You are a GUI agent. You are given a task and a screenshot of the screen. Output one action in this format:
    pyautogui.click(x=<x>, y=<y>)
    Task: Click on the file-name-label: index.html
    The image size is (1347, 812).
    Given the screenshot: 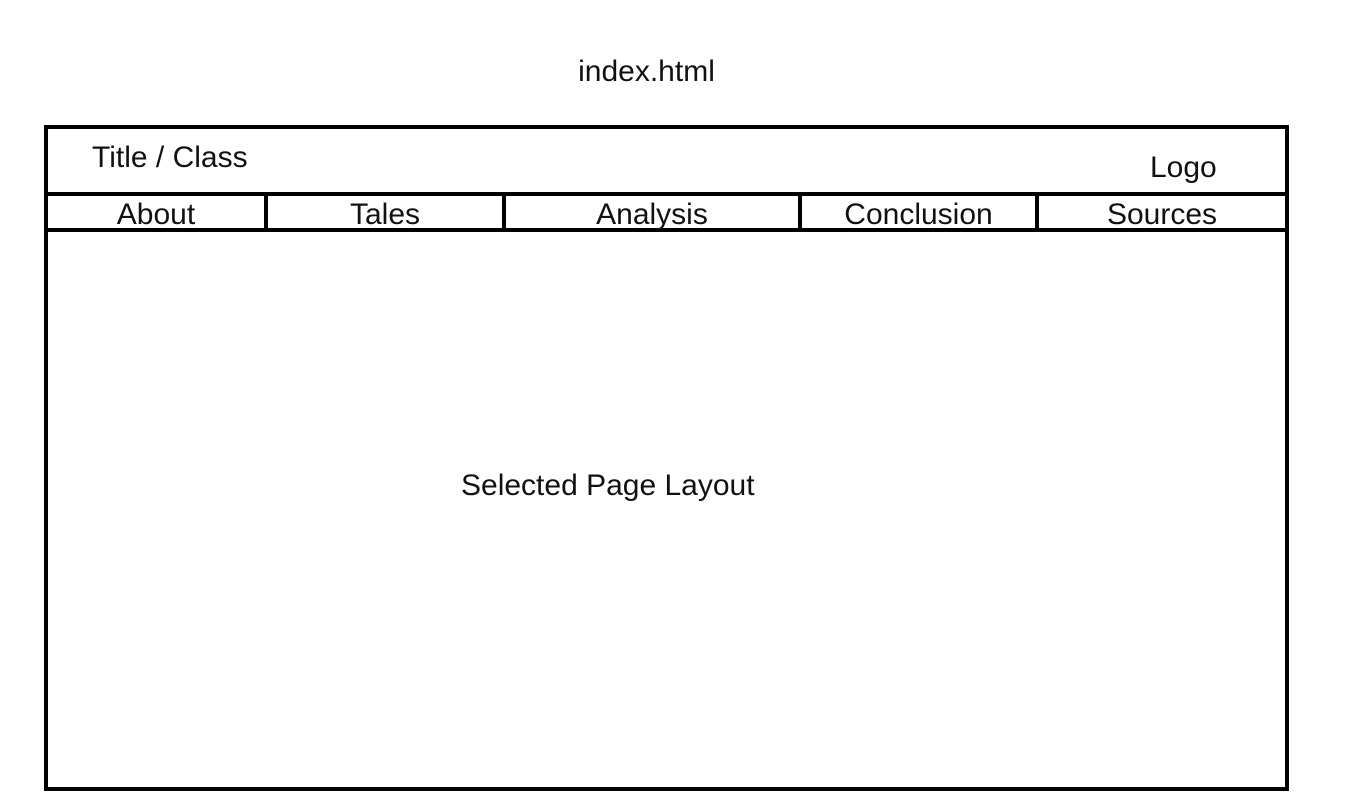 What is the action you would take?
    pyautogui.click(x=646, y=71)
    